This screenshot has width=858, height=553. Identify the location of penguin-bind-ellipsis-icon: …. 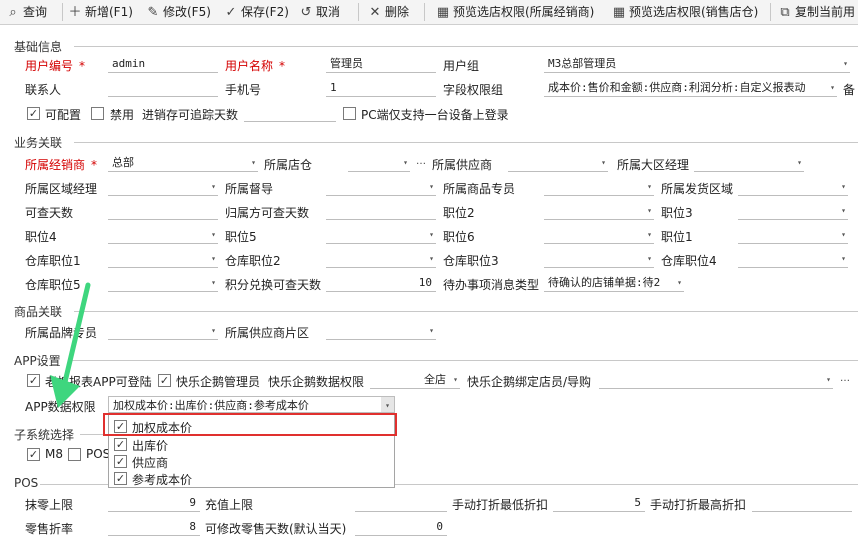
(845, 378).